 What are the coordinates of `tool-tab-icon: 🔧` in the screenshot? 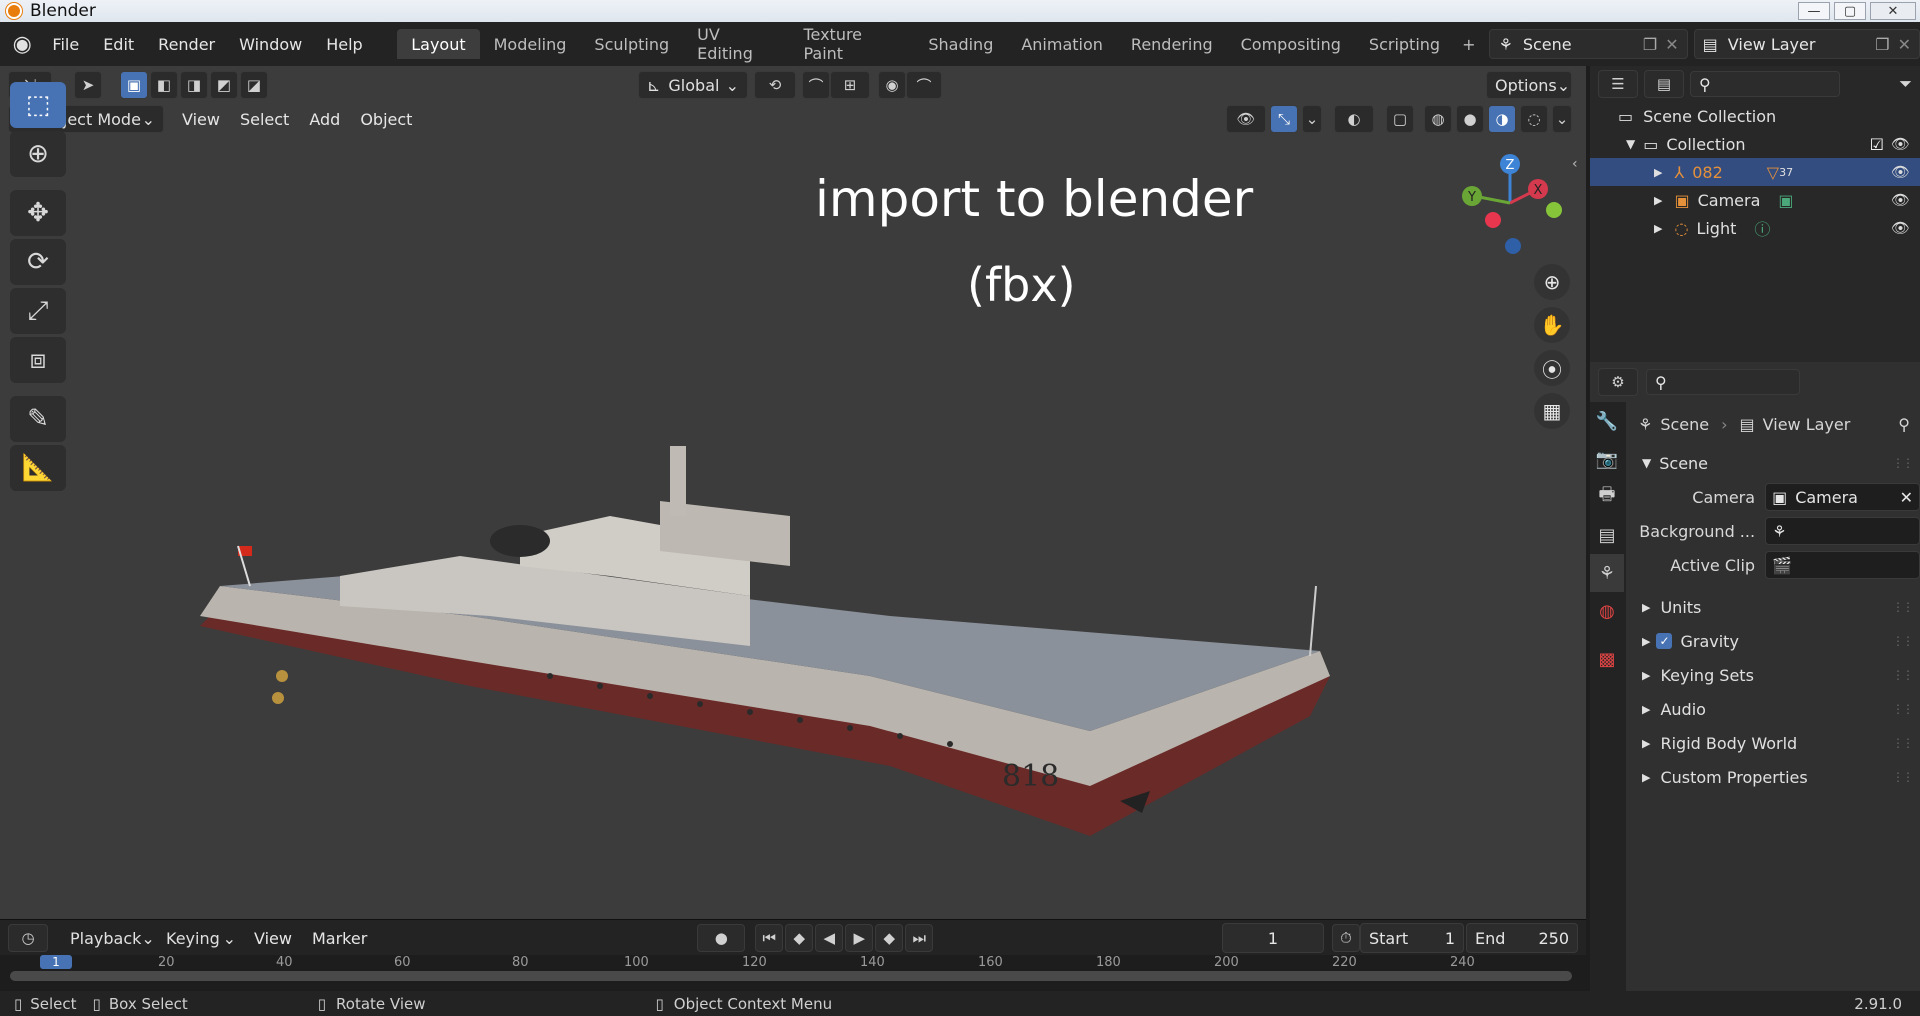 It's located at (1607, 421).